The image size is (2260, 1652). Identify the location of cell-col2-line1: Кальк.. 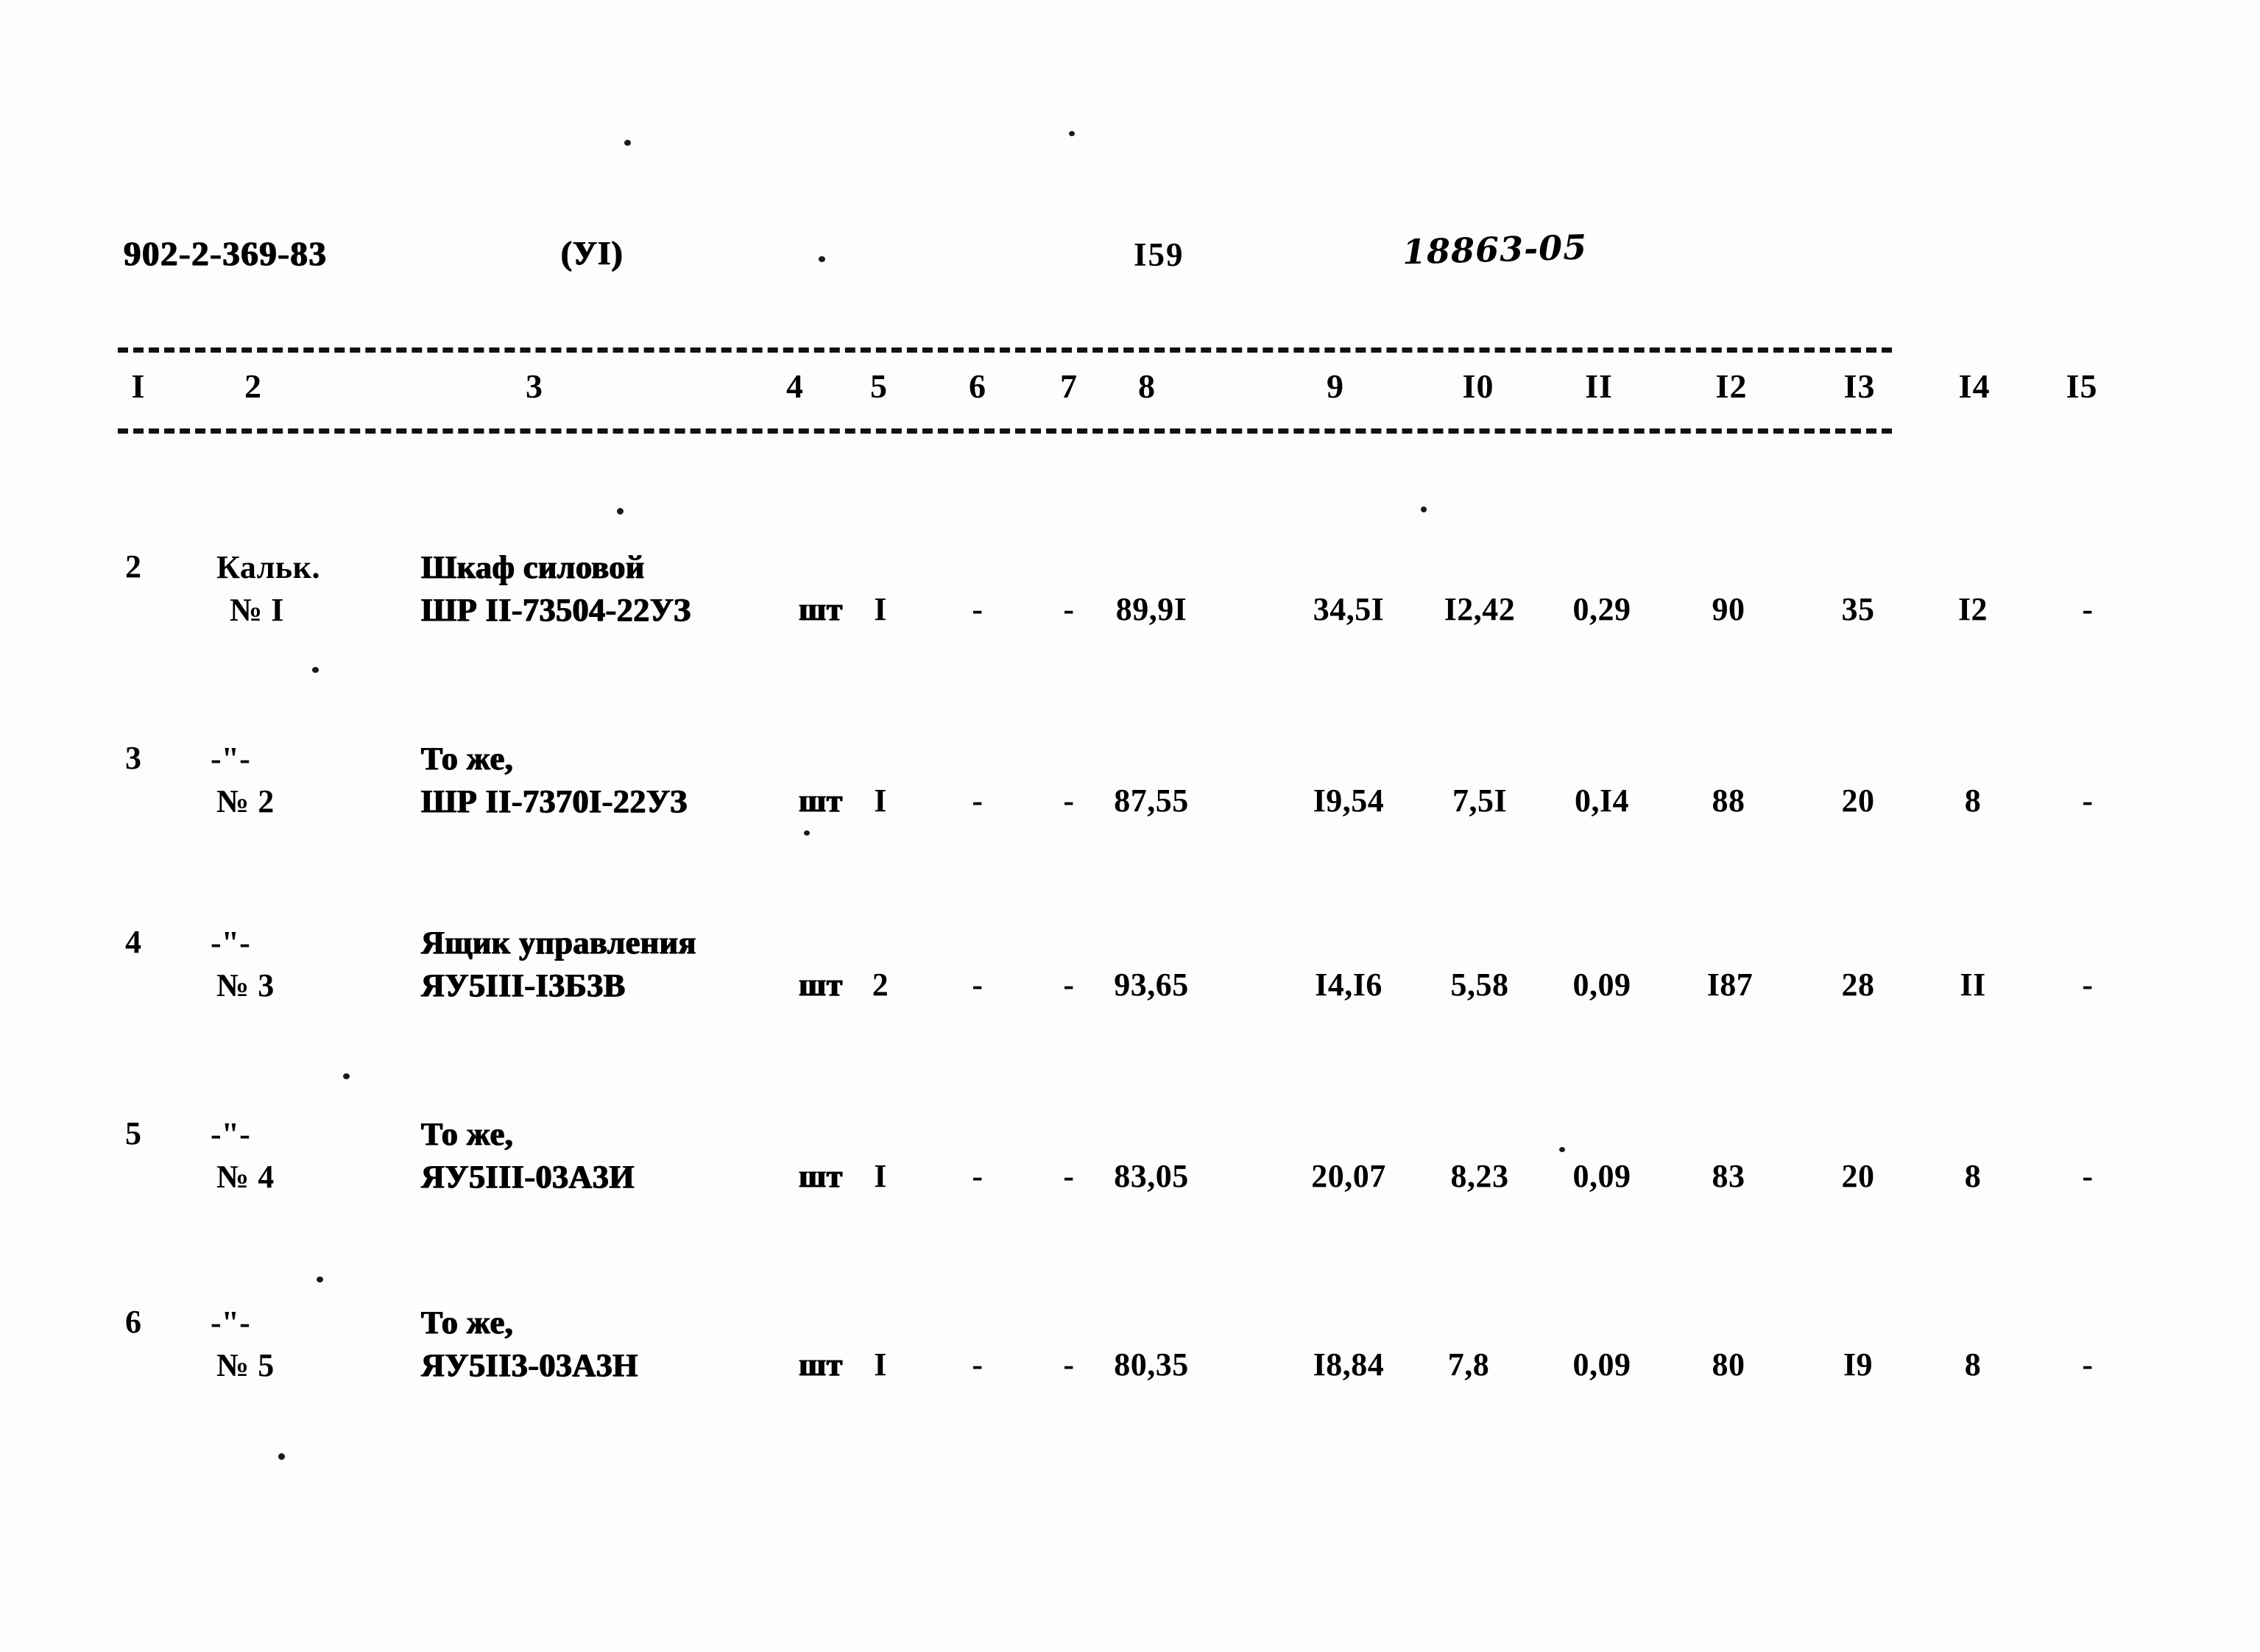
(268, 567).